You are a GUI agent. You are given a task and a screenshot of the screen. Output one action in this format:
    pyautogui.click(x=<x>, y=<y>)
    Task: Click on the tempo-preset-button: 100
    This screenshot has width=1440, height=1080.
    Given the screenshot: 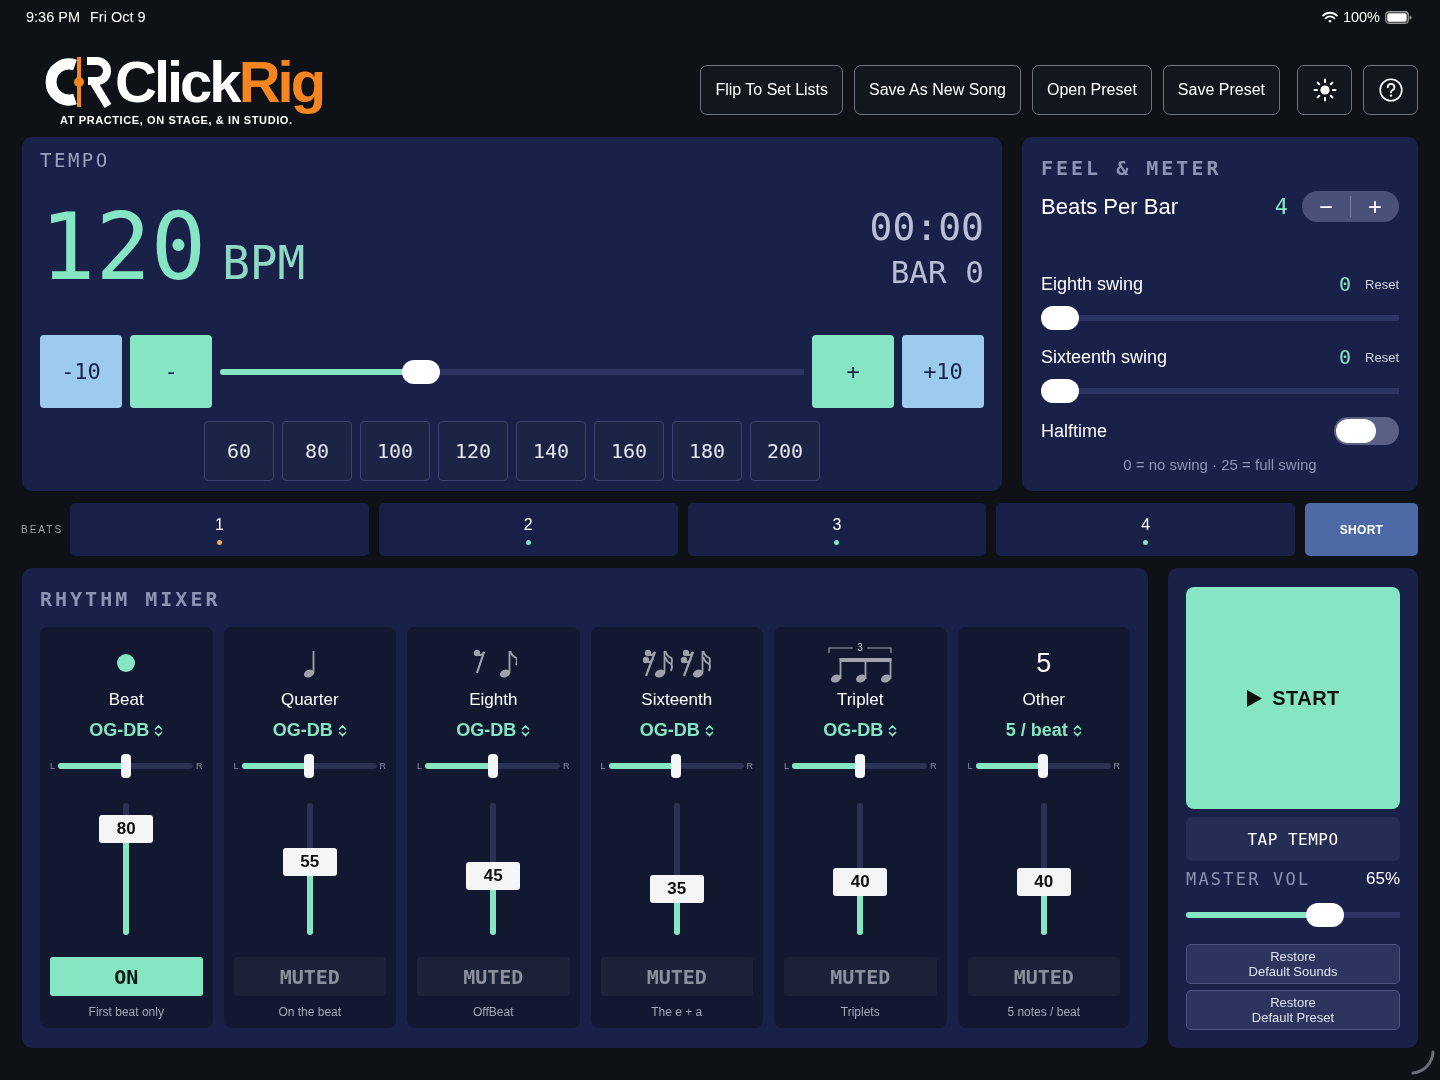 What is the action you would take?
    pyautogui.click(x=395, y=451)
    